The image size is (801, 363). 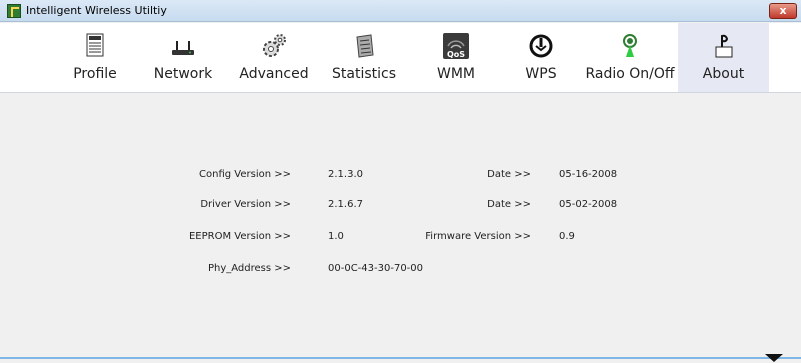 I want to click on status-divider, so click(x=400, y=358).